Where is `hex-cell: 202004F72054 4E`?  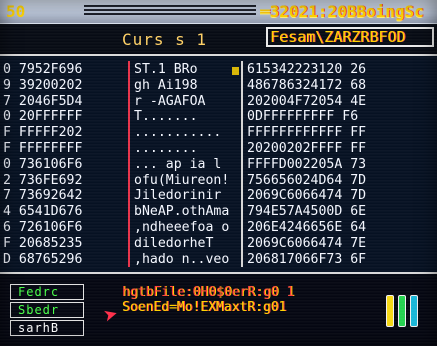
hex-cell: 202004F72054 4E is located at coordinates (307, 101).